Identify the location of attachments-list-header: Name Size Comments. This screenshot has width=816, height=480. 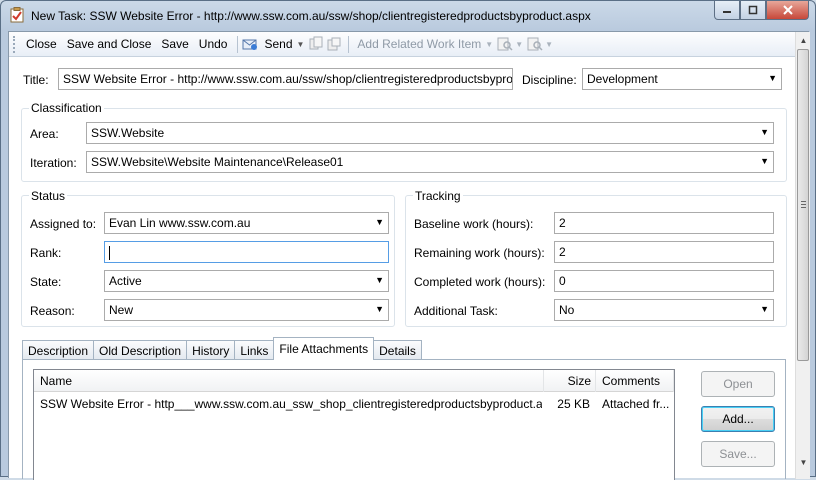
(354, 381).